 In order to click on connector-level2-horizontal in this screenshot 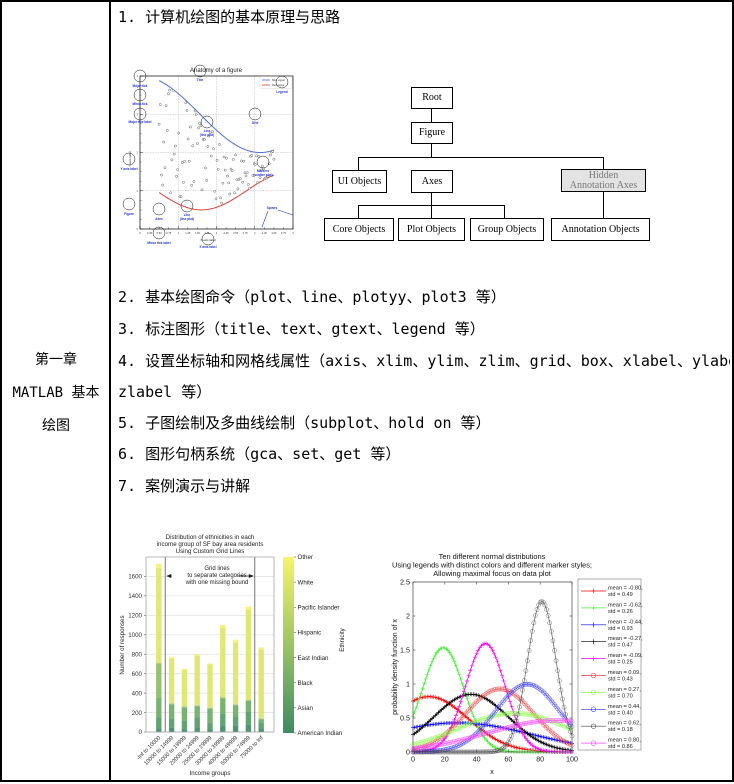, I will do `click(481, 158)`.